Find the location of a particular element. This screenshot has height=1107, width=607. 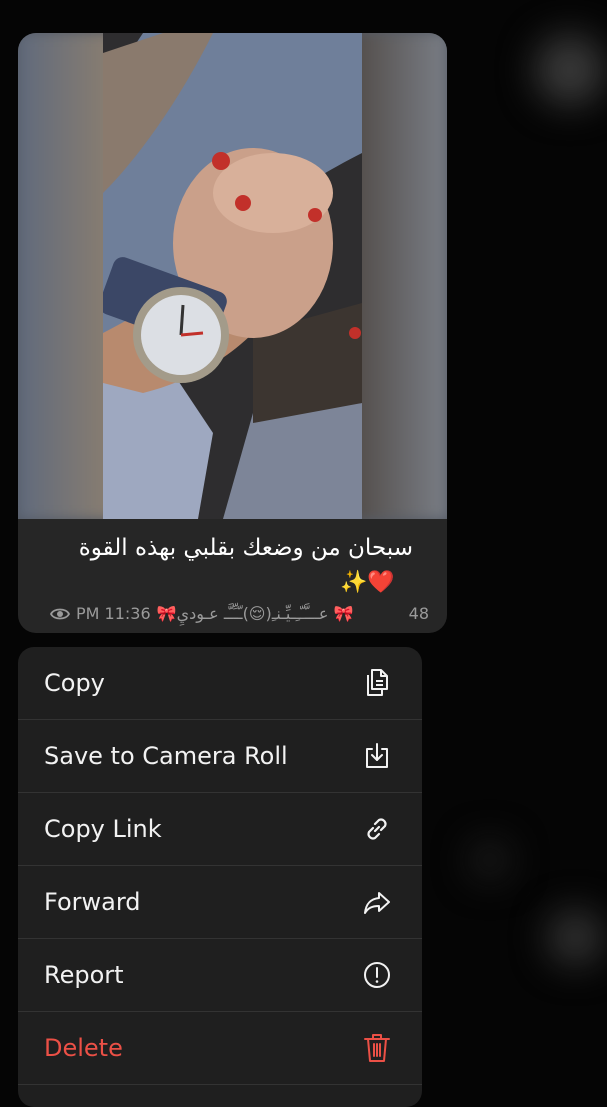

caption-emojis: ✨❤️ is located at coordinates (367, 582).